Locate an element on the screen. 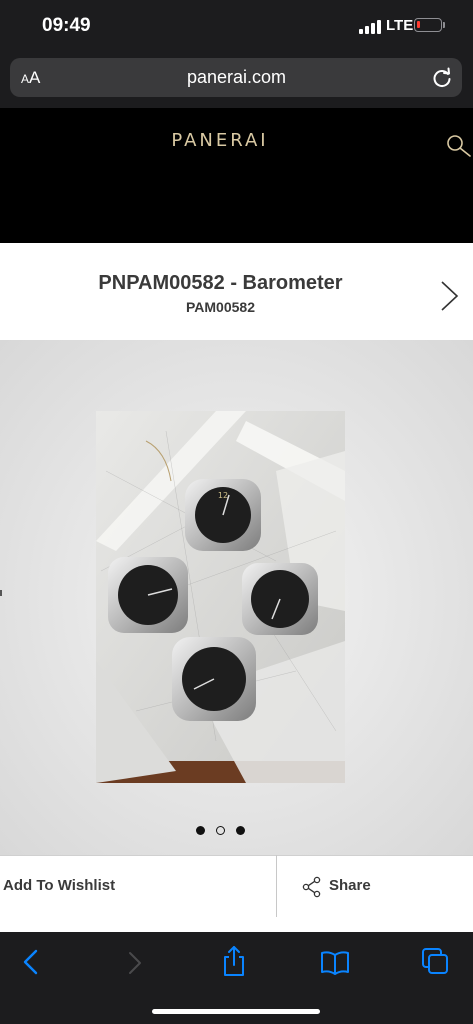 Image resolution: width=473 pixels, height=1024 pixels. product-title: PNPAM00582 - Barometer is located at coordinates (220, 283).